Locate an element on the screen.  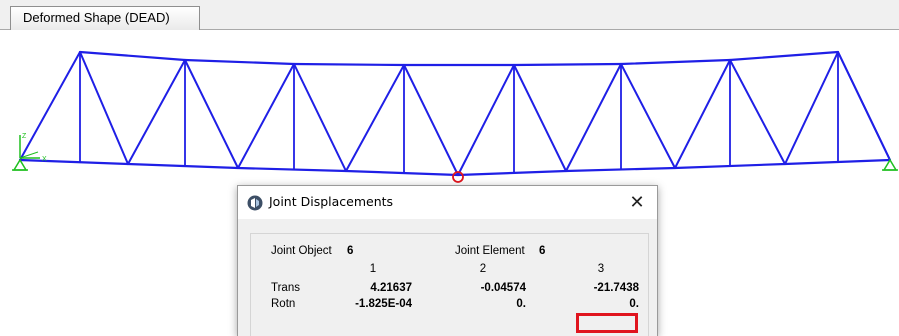
trans-value-2: -0.04574 is located at coordinates (503, 288).